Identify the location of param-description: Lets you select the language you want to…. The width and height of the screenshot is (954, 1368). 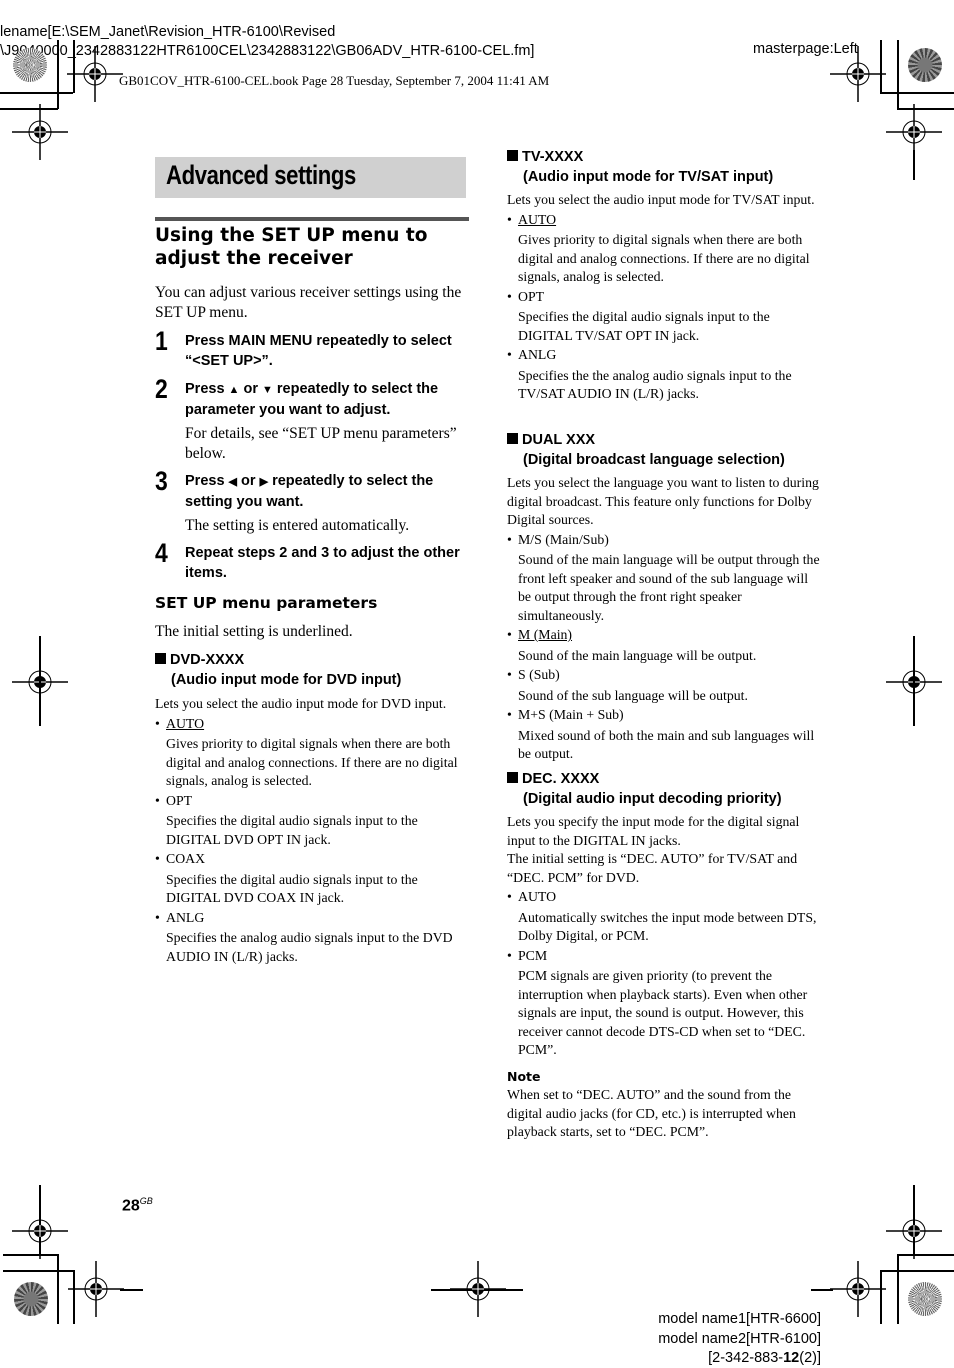
(663, 501).